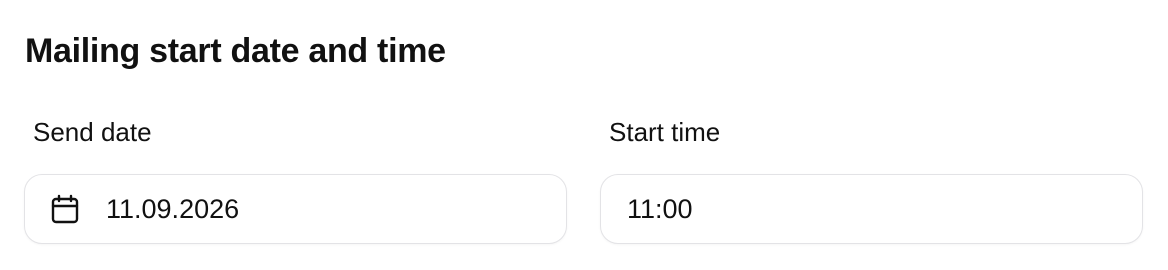 The height and width of the screenshot is (270, 1168). What do you see at coordinates (295, 209) in the screenshot?
I see `send-date-input: 11.09.2026` at bounding box center [295, 209].